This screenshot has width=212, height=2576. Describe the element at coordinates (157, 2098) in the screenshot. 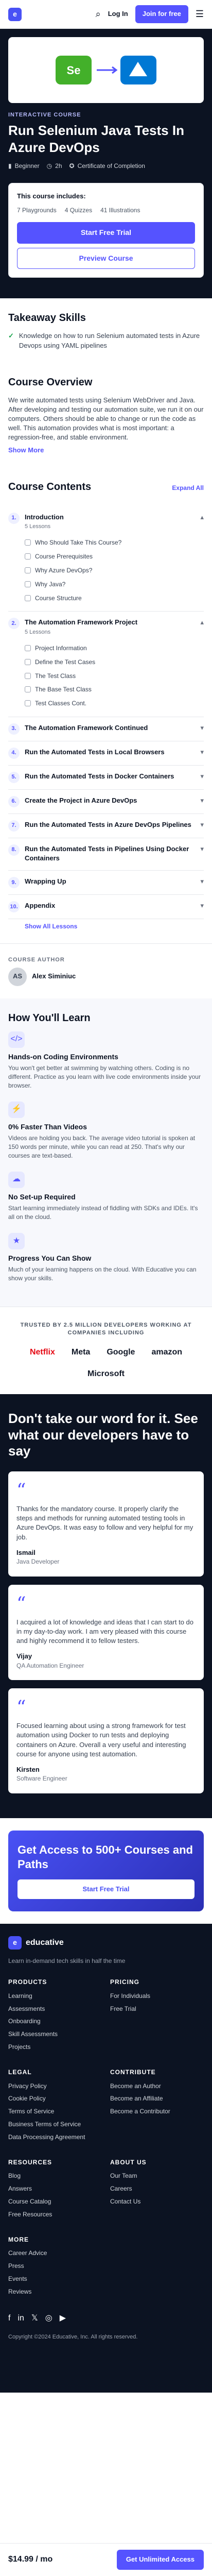

I see `footer-link: Become an Affiliate` at that location.